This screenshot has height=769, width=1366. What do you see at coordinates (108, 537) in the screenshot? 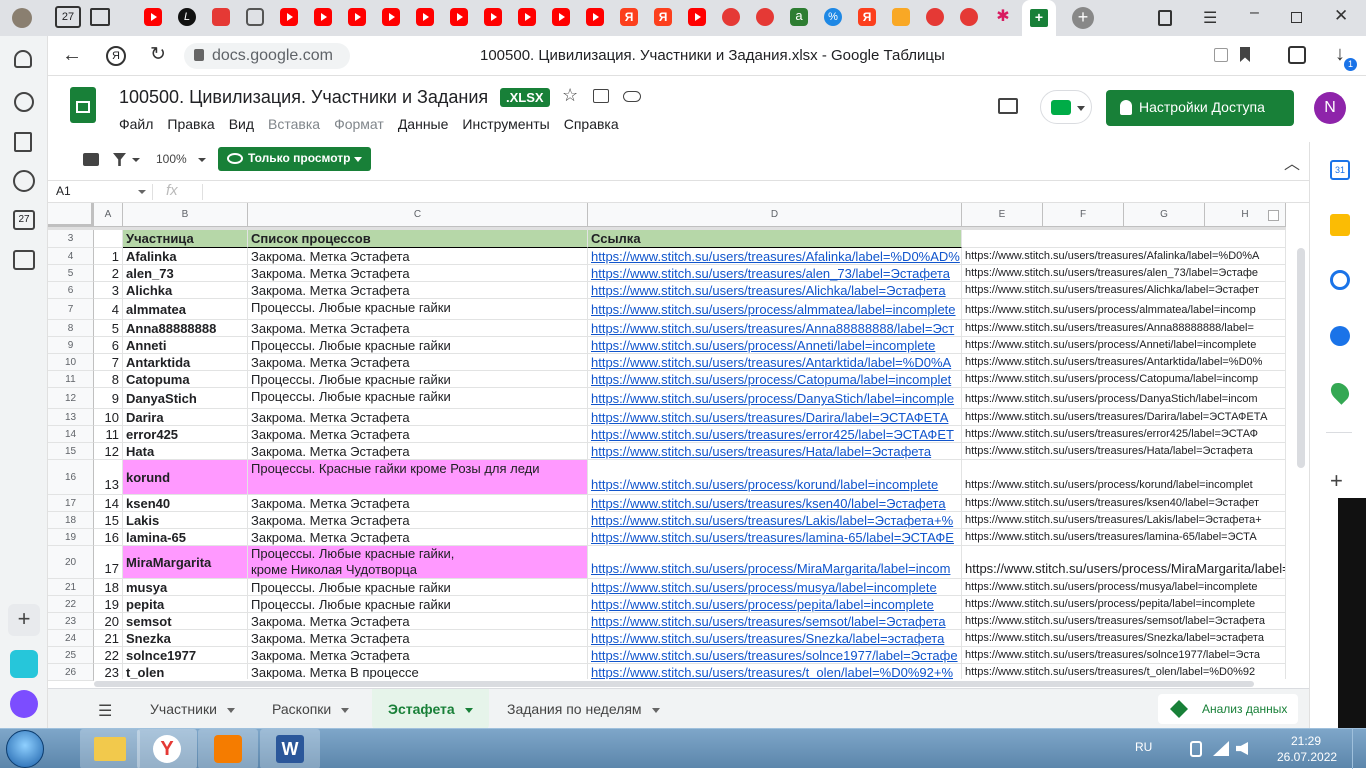
I see `row-index-cell: 16` at bounding box center [108, 537].